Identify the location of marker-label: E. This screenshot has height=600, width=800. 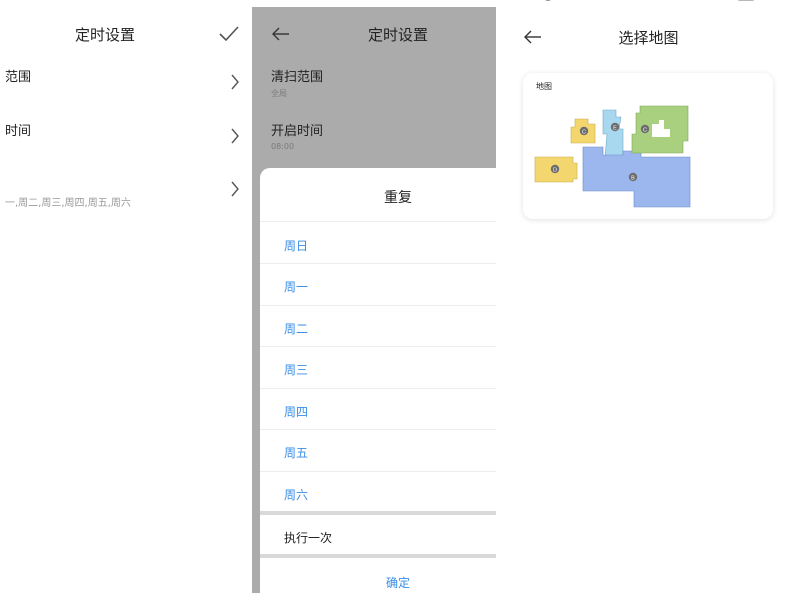
(615, 129).